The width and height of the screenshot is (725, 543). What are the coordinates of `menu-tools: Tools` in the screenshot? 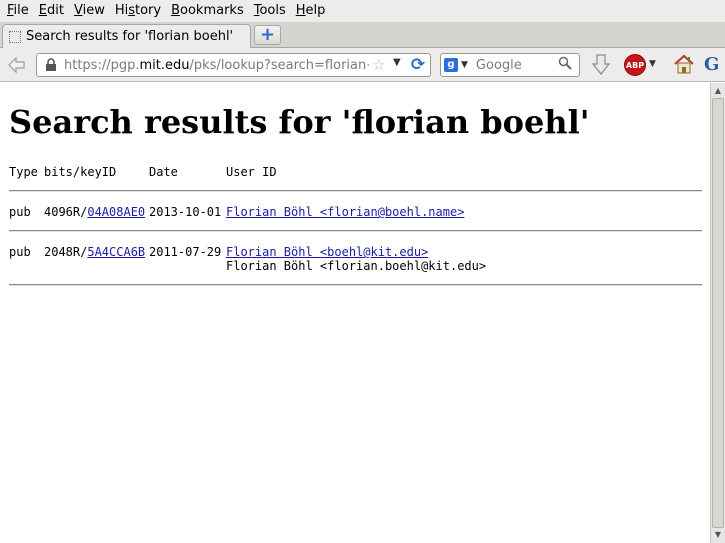 It's located at (270, 11).